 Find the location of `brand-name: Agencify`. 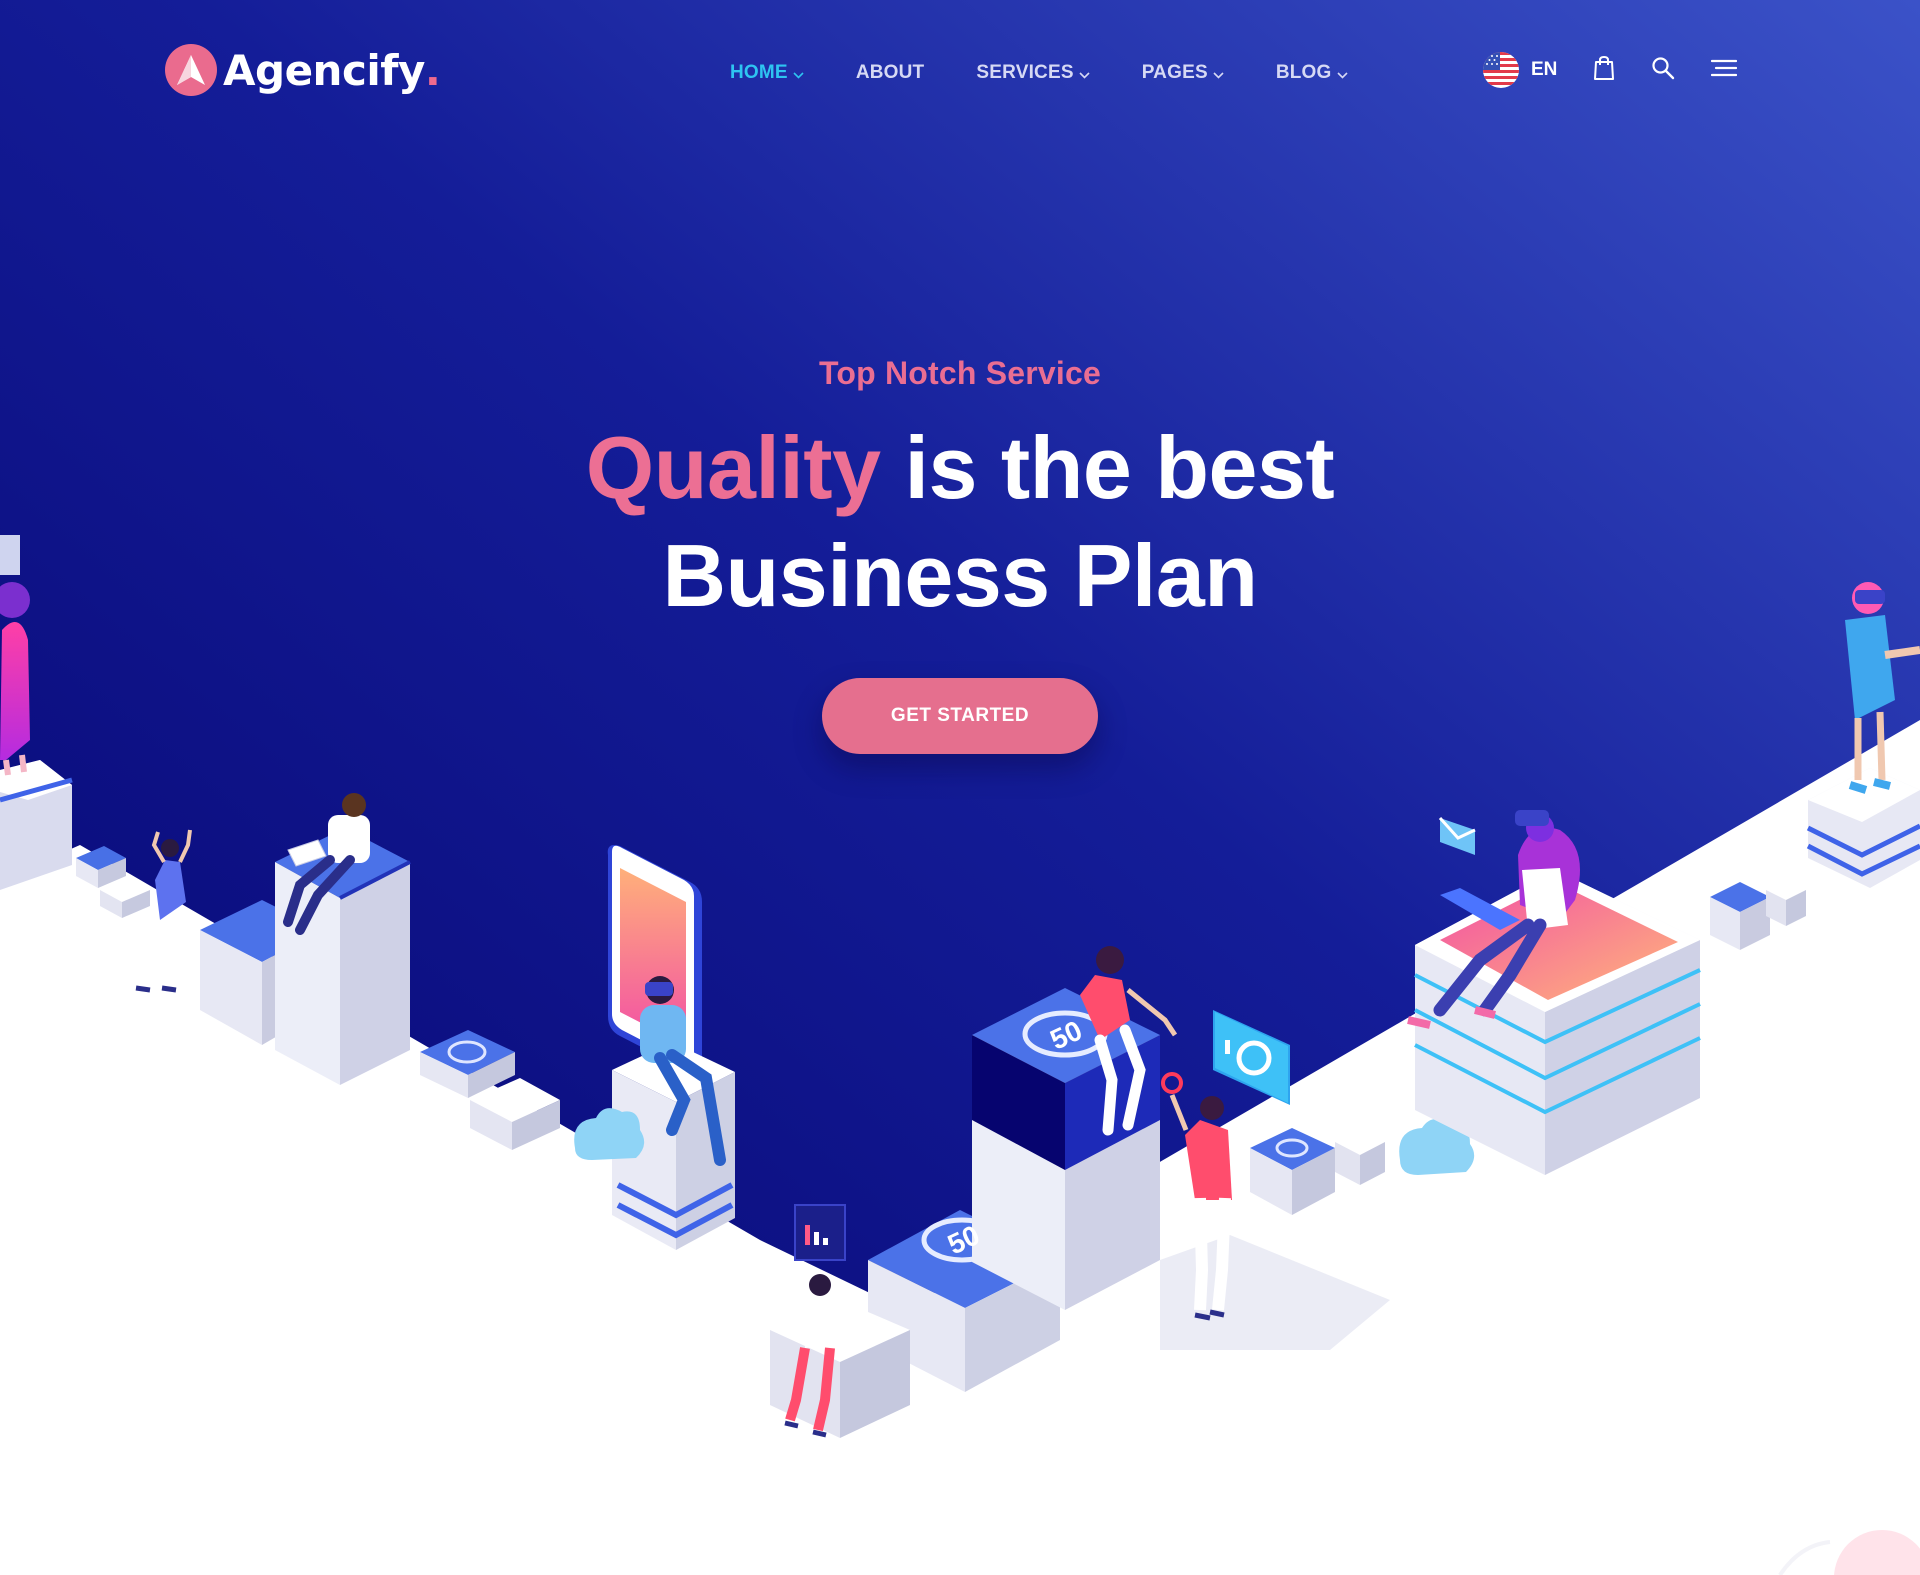

brand-name: Agencify is located at coordinates (324, 70).